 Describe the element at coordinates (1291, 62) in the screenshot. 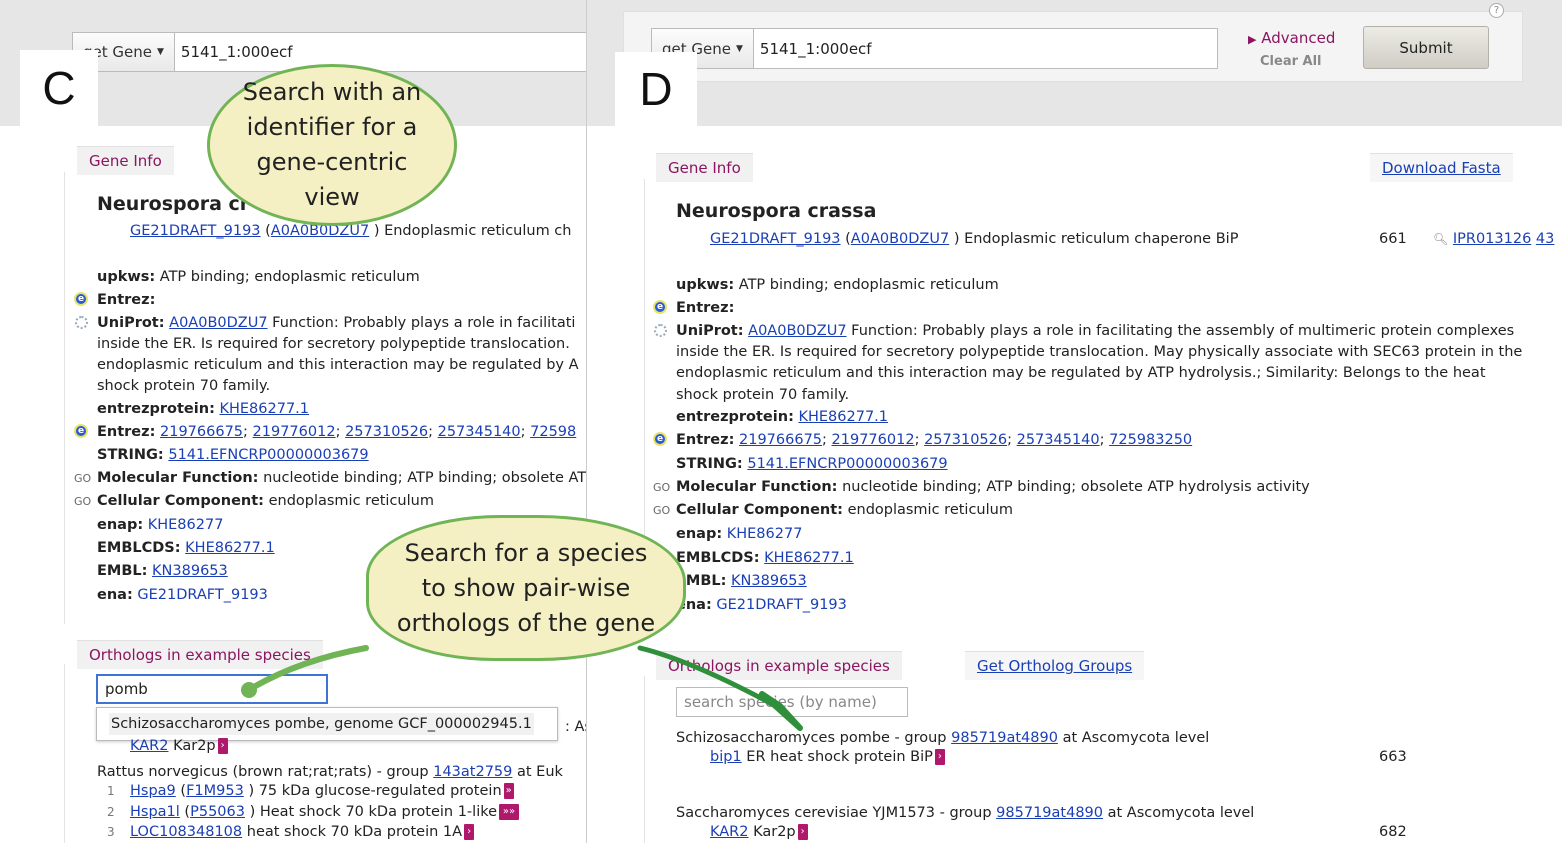

I see `clear-all-link: Clear All` at that location.